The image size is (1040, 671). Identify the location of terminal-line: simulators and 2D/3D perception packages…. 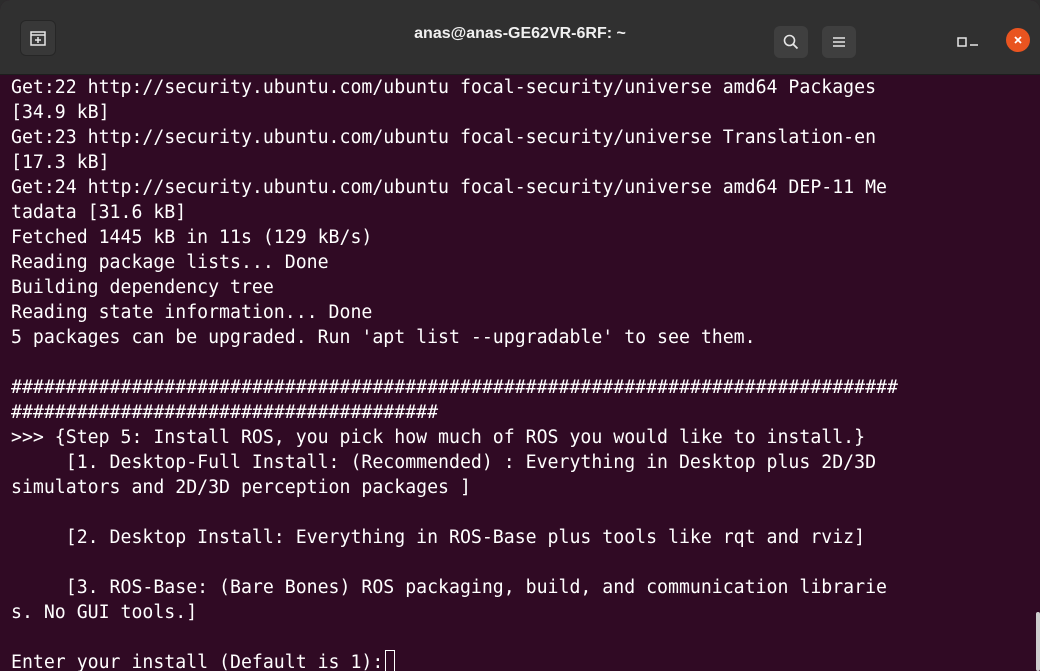
(241, 487).